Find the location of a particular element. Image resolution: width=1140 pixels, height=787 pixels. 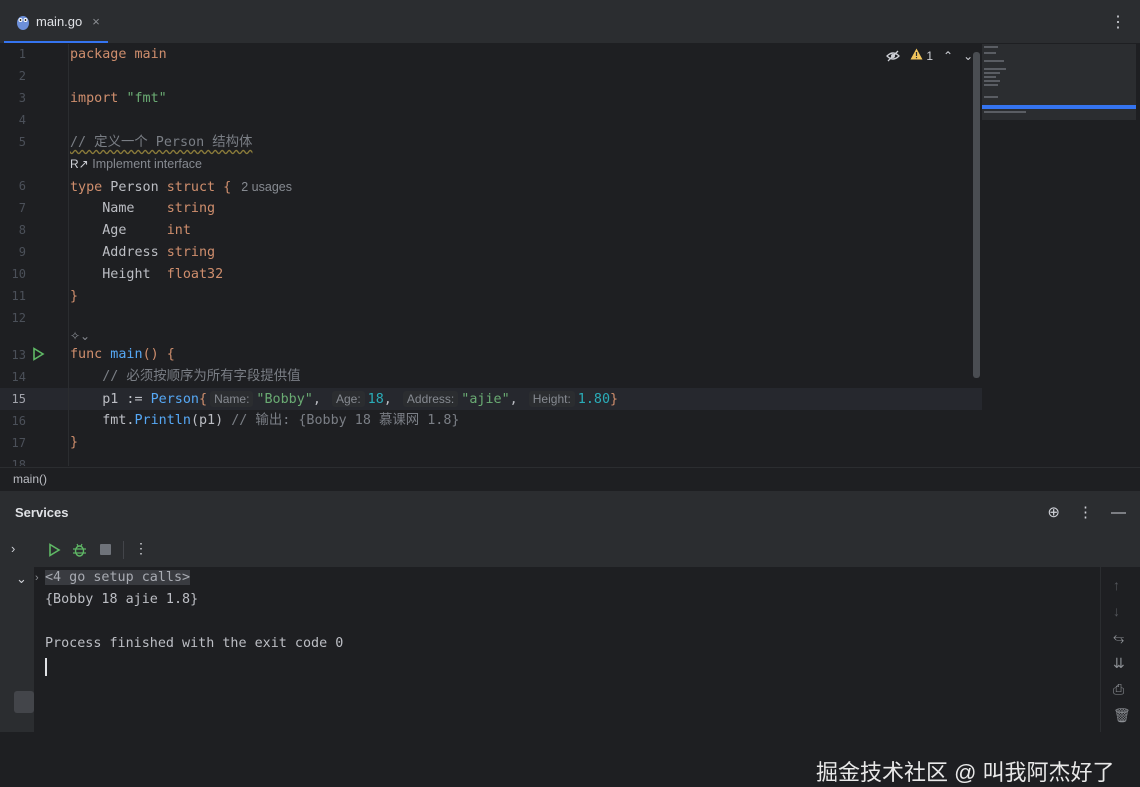

code-line-9: Address string is located at coordinates (143, 252).